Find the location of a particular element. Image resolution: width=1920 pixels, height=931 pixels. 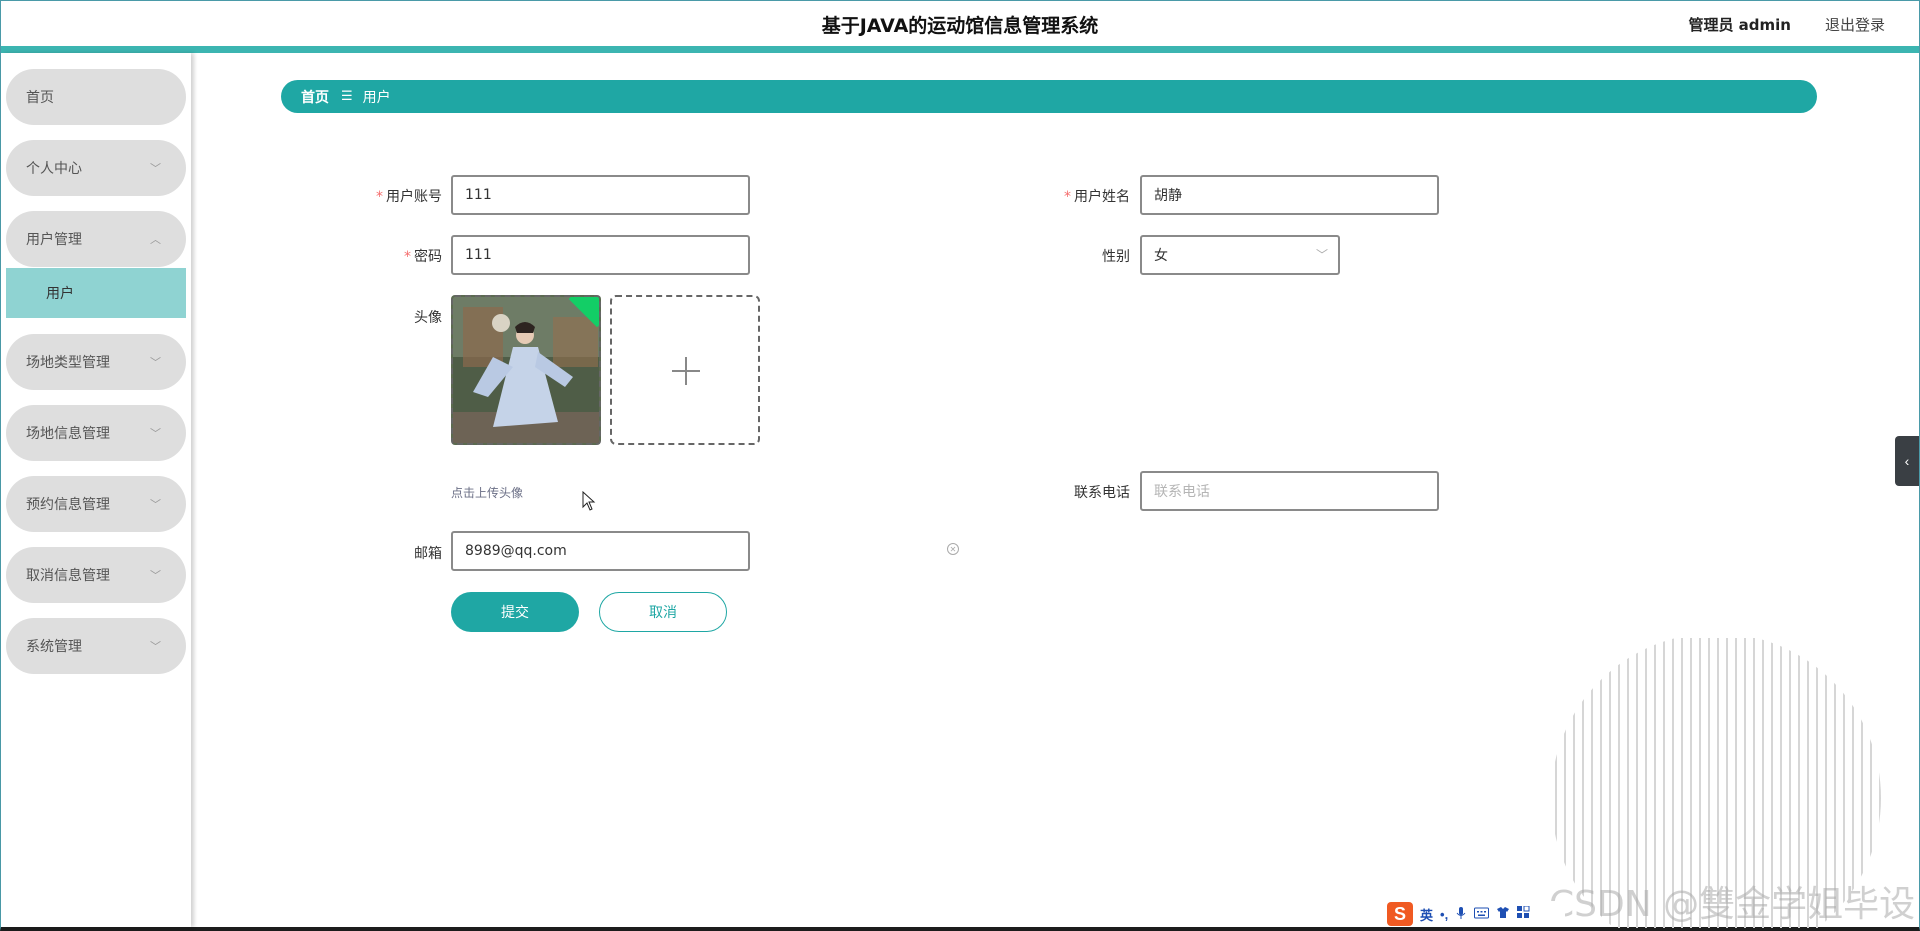

mouse-cursor-icon is located at coordinates (589, 501).